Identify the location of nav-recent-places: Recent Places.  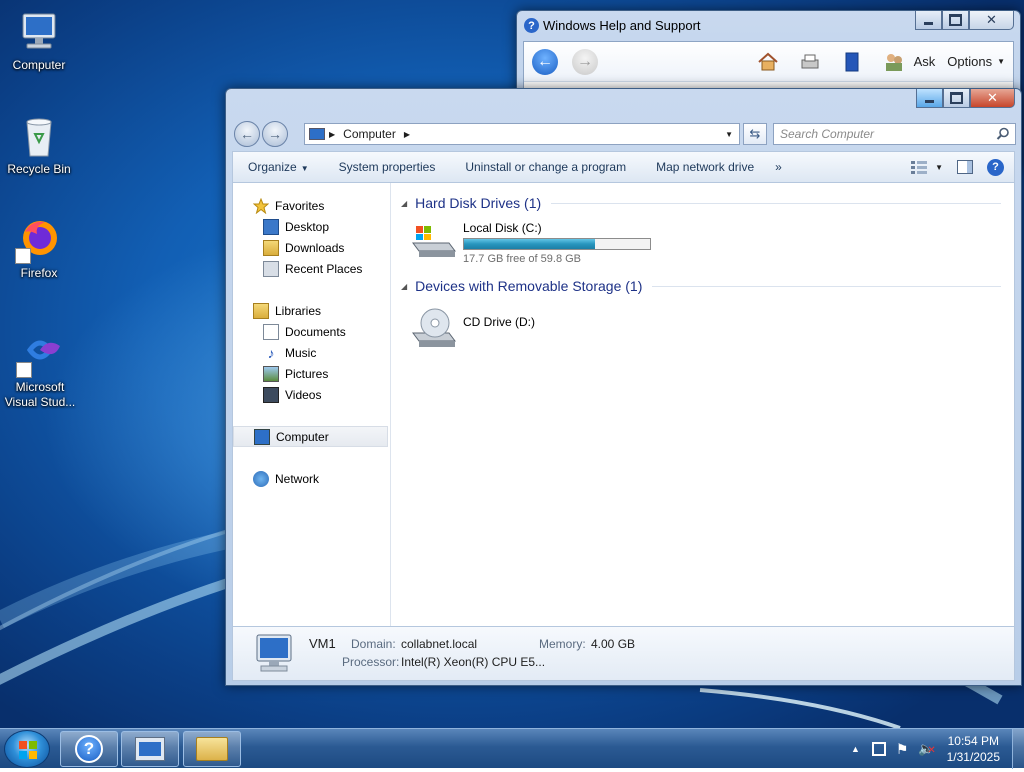
(311, 268).